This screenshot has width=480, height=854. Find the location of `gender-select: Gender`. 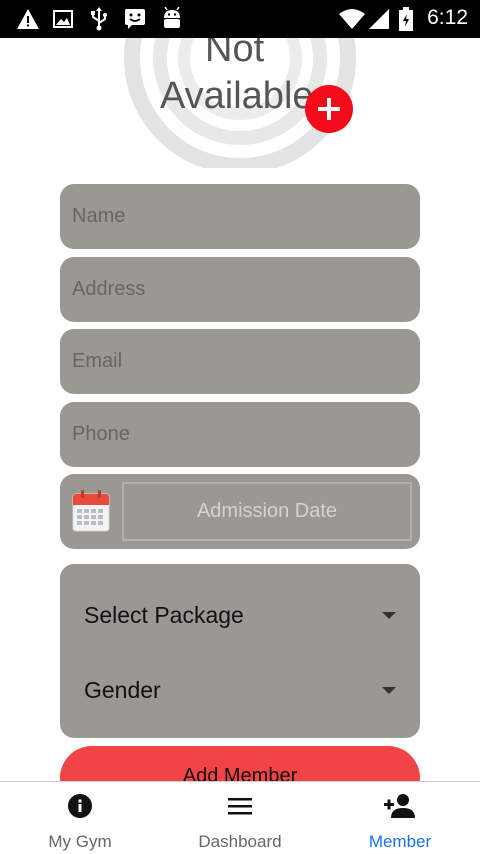

gender-select: Gender is located at coordinates (242, 690).